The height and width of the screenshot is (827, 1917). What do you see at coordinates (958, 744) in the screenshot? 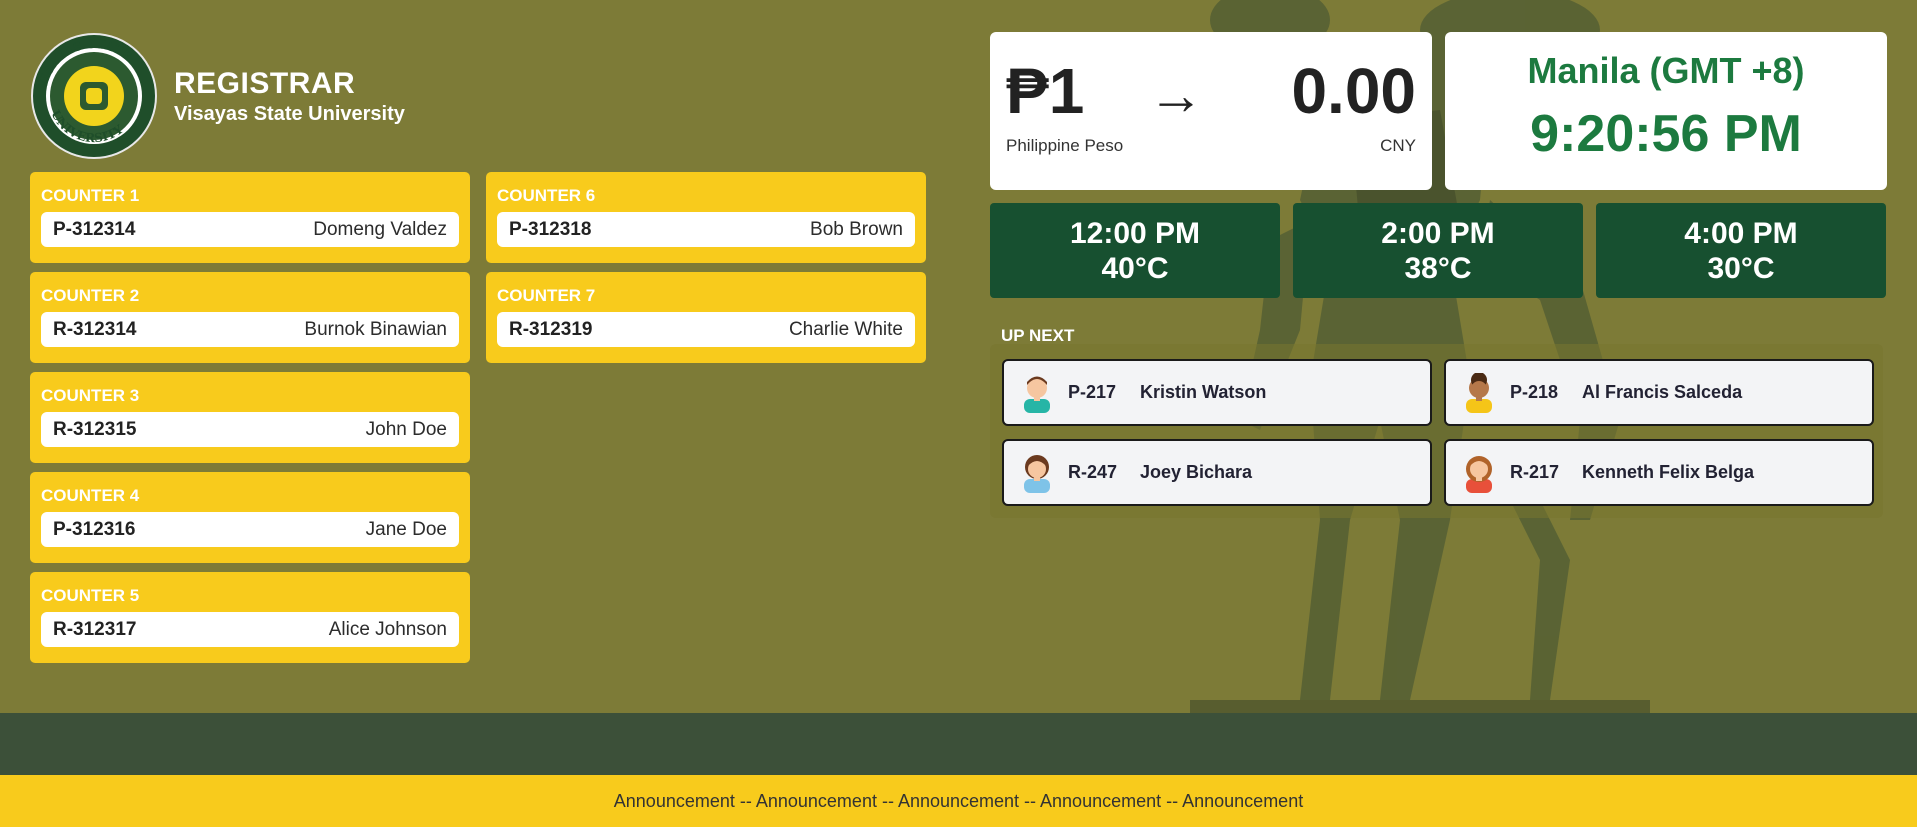
I see `footer-band` at bounding box center [958, 744].